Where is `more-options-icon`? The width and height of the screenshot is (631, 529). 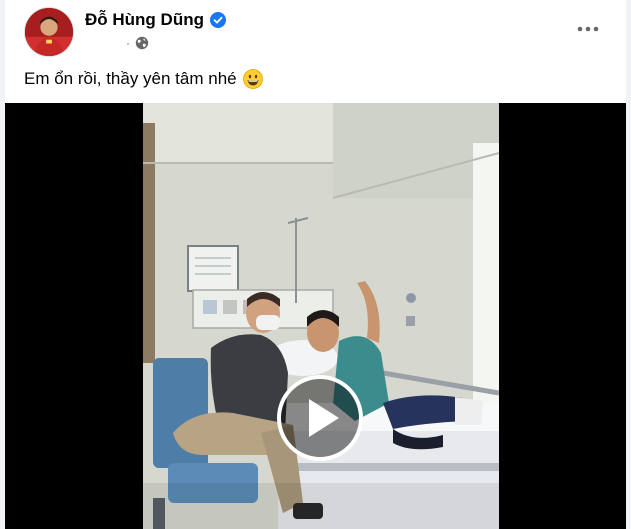 more-options-icon is located at coordinates (588, 29).